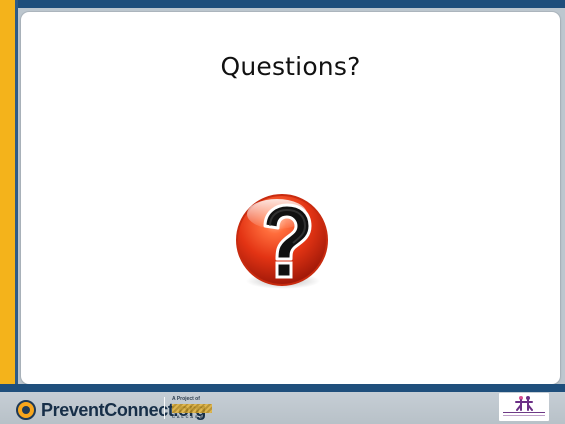 This screenshot has height=424, width=565. I want to click on top-band, so click(282, 4).